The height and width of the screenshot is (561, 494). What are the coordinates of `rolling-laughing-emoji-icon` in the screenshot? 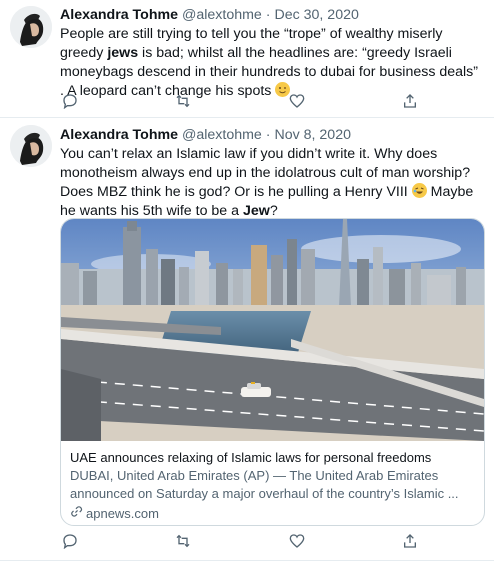 It's located at (419, 190).